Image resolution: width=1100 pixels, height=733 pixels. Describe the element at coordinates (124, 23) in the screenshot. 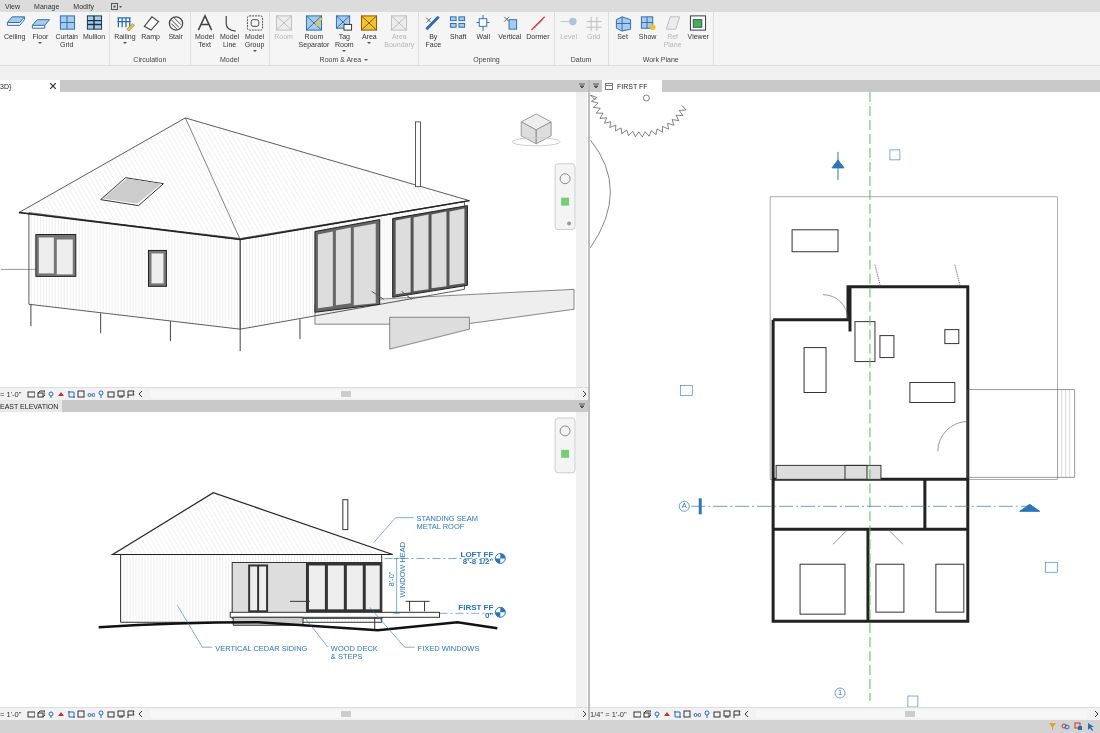

I see `railing-icon` at that location.